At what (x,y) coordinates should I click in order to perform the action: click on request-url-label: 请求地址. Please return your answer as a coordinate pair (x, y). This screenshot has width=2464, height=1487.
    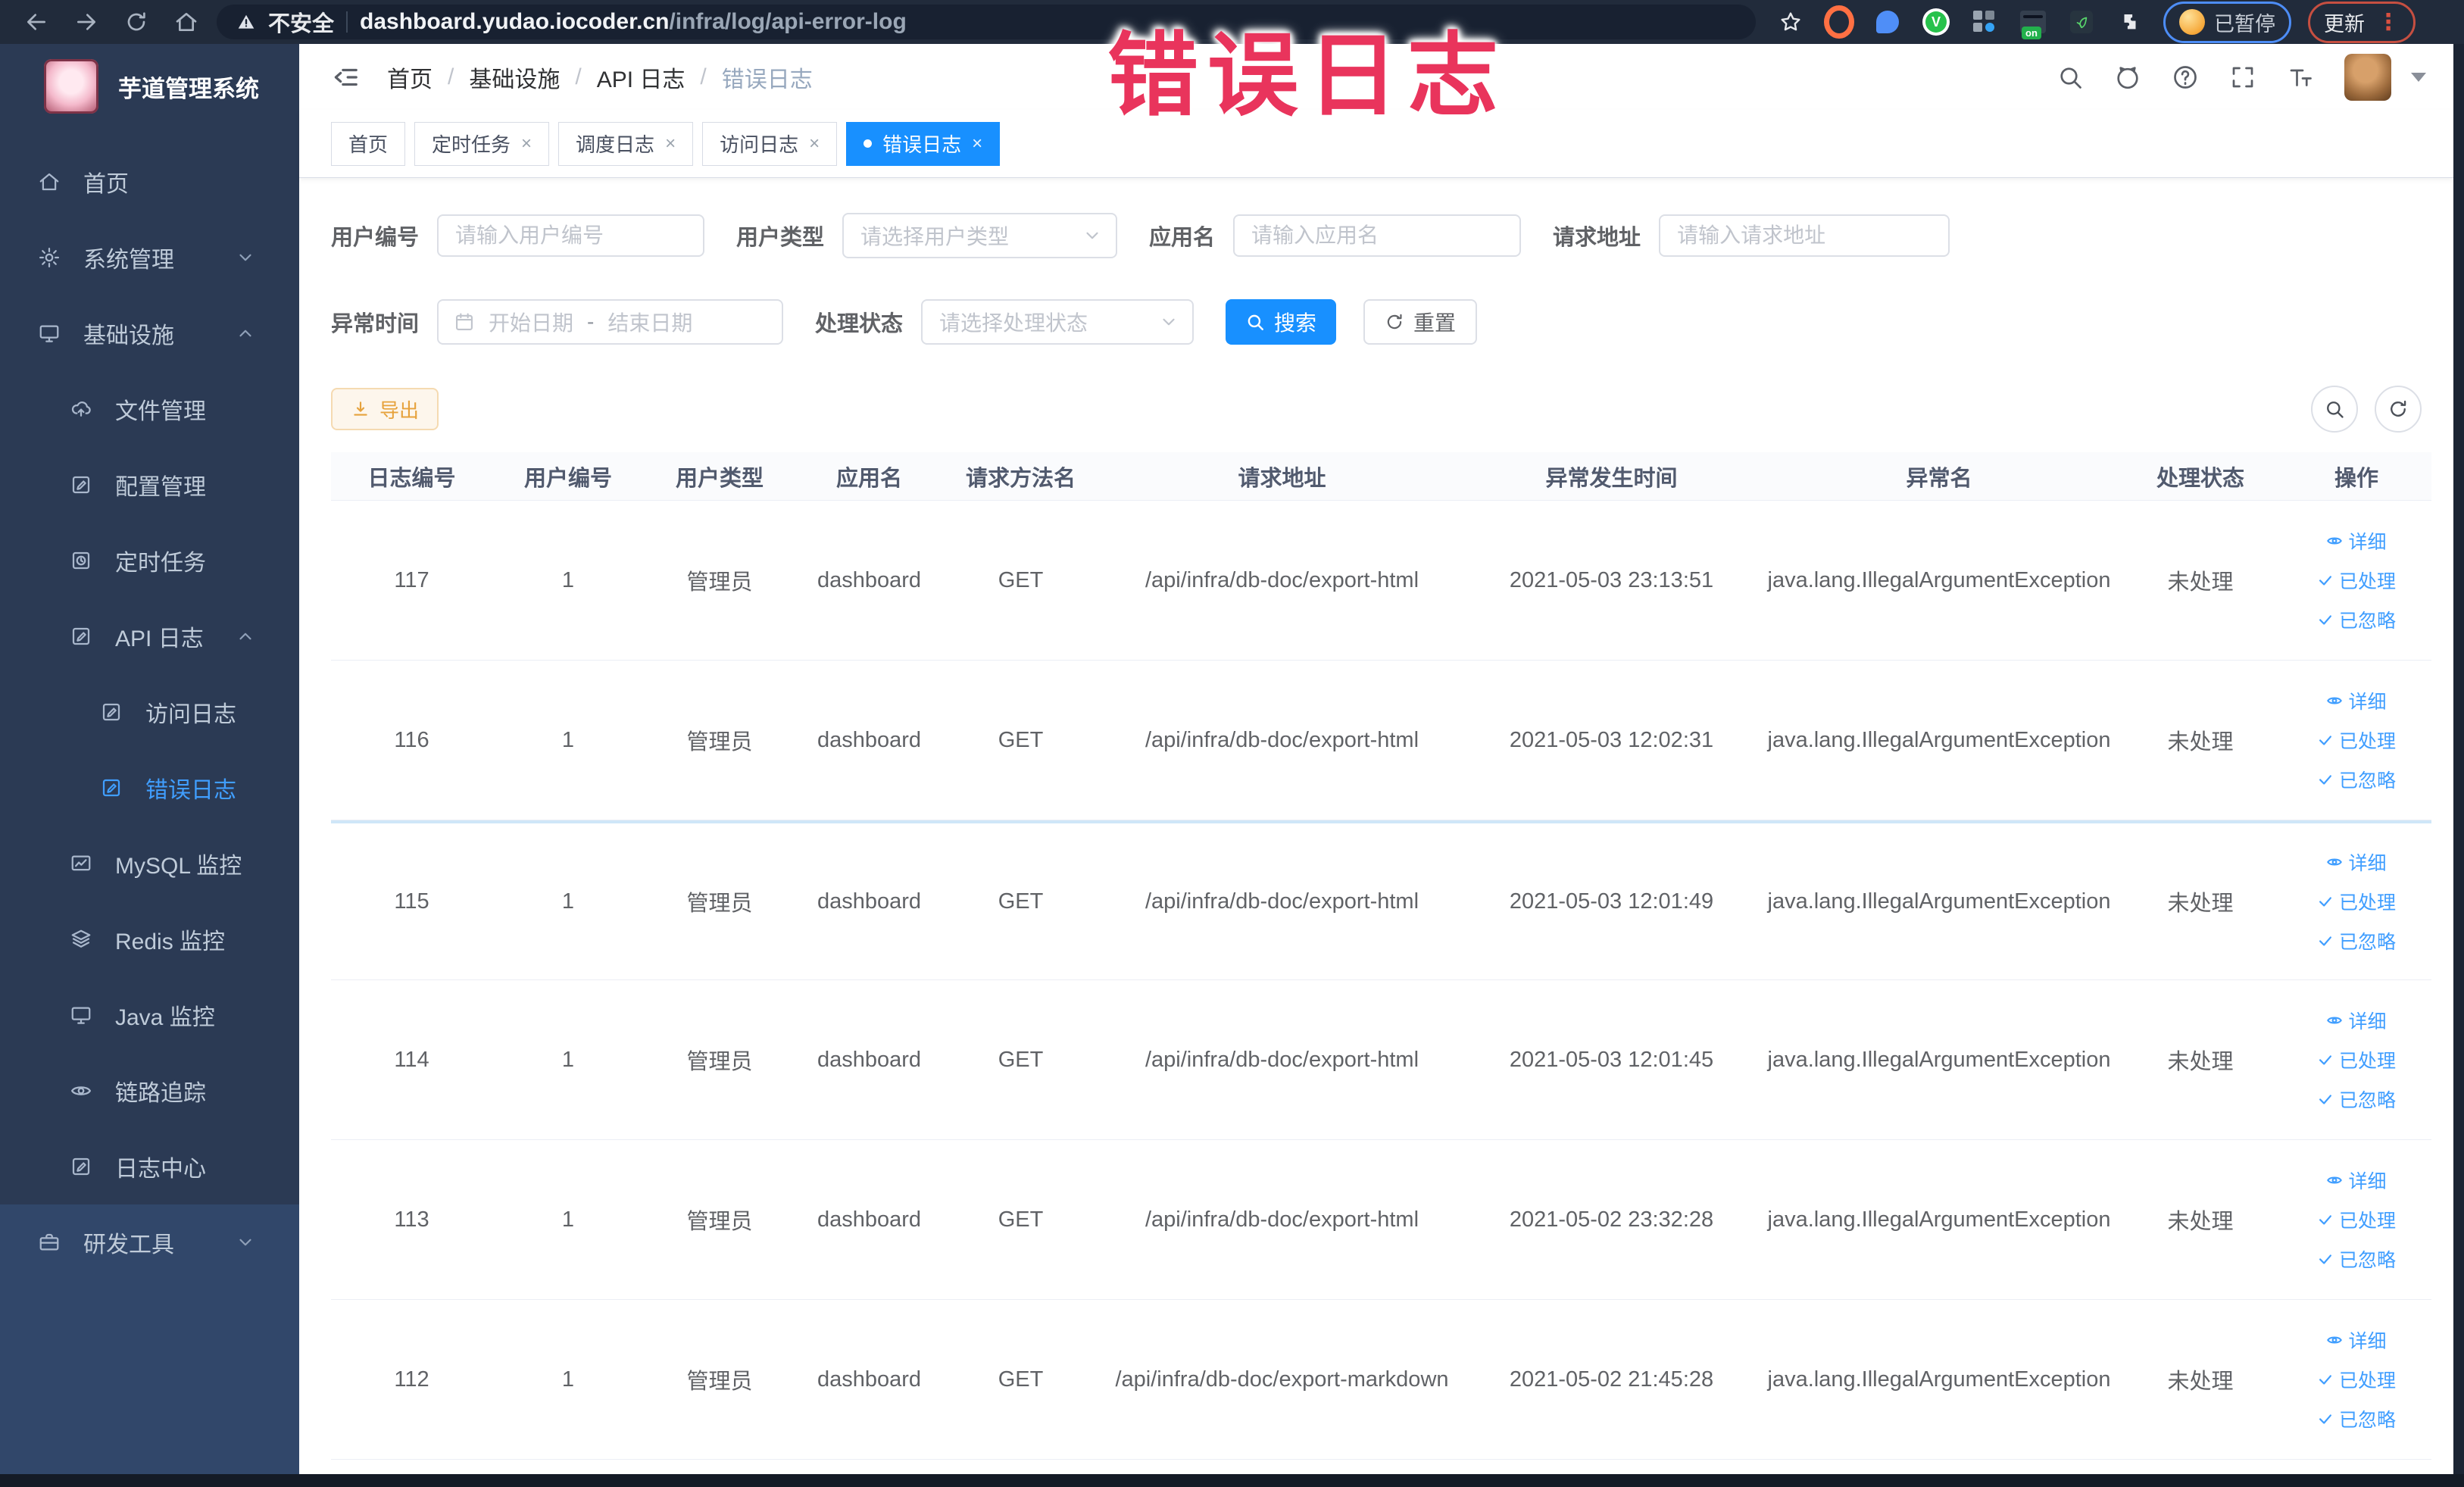
    Looking at the image, I should click on (1597, 238).